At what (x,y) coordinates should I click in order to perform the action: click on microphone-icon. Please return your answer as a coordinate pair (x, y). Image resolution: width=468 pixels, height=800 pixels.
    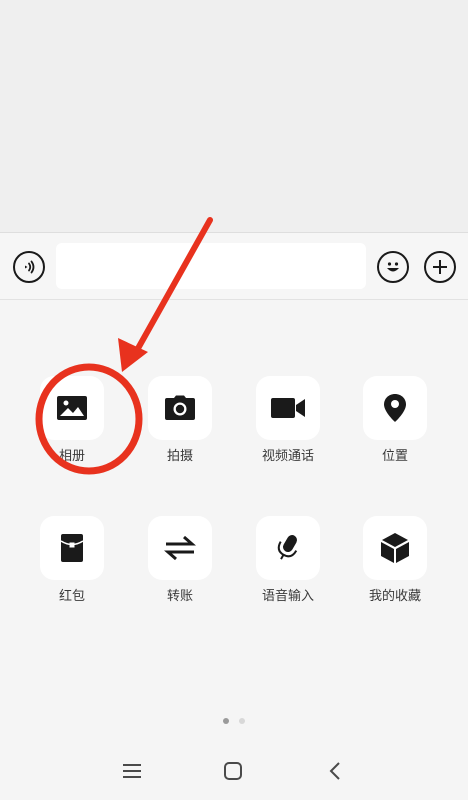
    Looking at the image, I should click on (287, 547).